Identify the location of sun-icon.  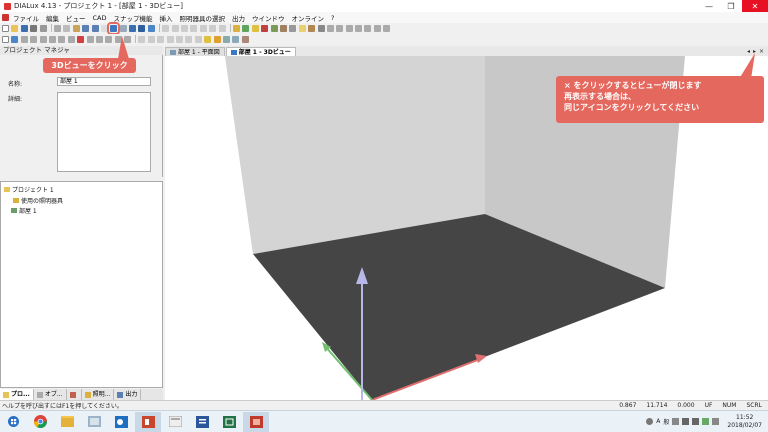
(217, 39).